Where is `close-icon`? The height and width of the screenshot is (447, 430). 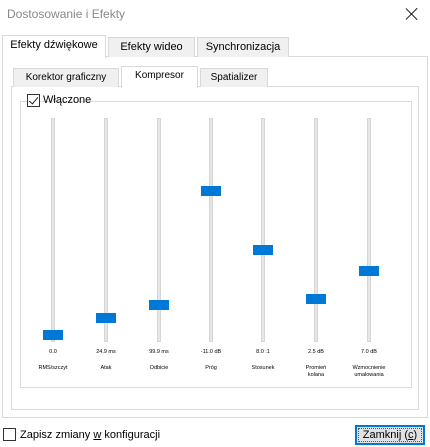
close-icon is located at coordinates (412, 14).